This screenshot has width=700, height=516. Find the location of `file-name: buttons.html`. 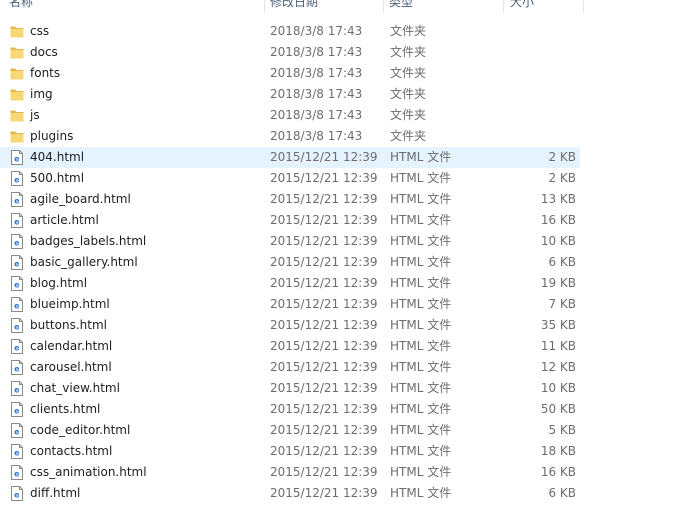

file-name: buttons.html is located at coordinates (68, 325).